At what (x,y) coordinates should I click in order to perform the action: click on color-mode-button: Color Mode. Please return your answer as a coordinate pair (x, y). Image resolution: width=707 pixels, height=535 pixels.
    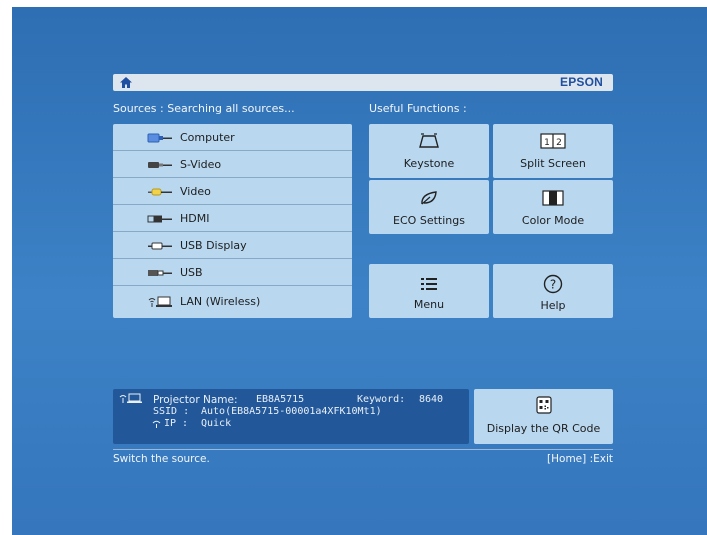
    Looking at the image, I should click on (553, 207).